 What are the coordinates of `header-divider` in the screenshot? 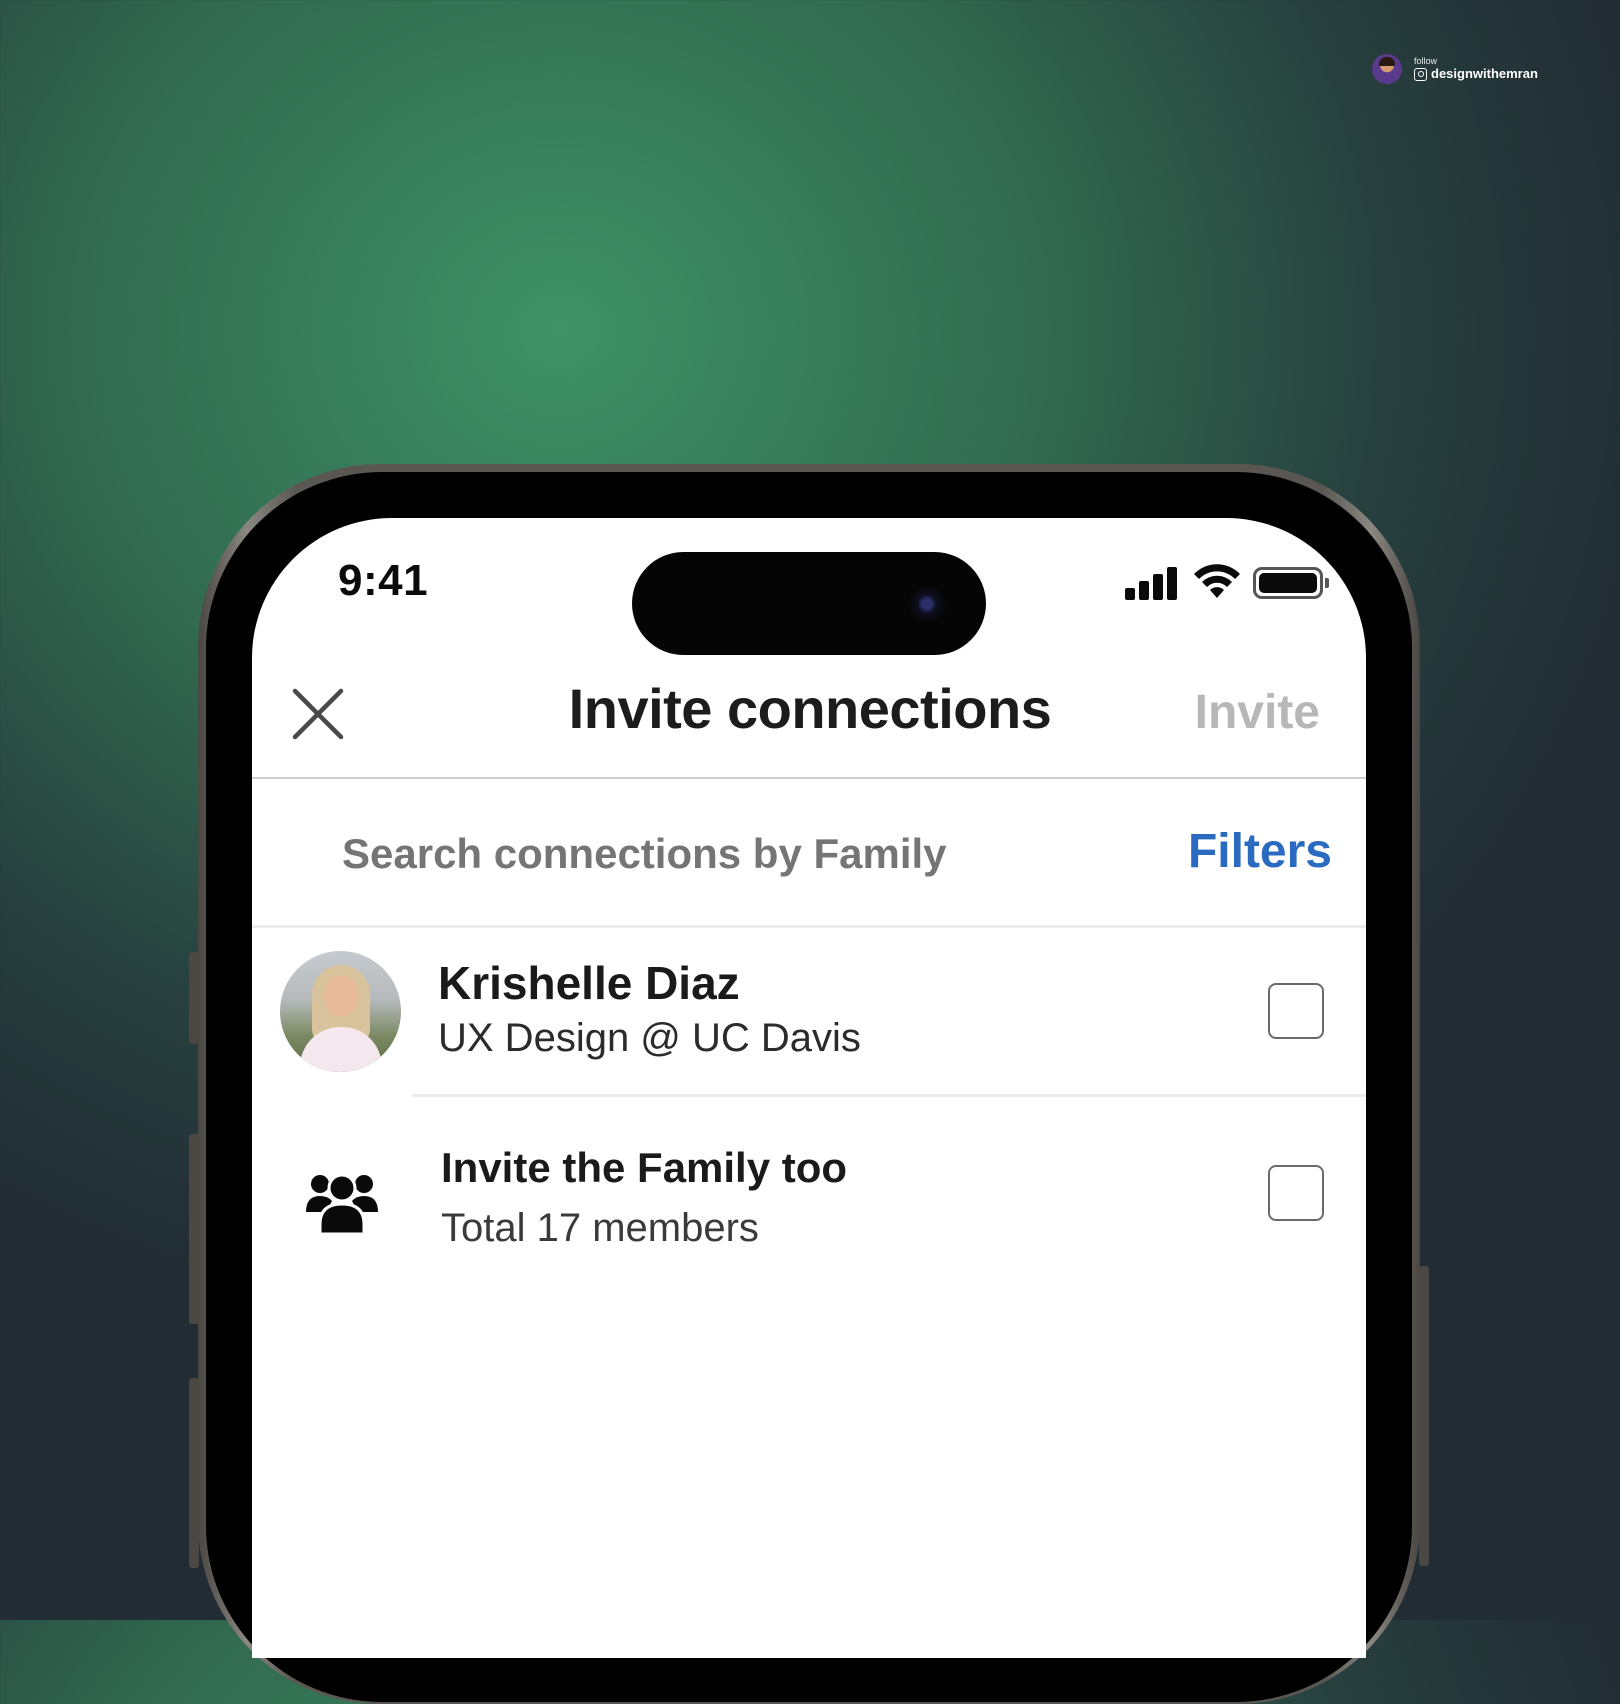 It's located at (809, 778).